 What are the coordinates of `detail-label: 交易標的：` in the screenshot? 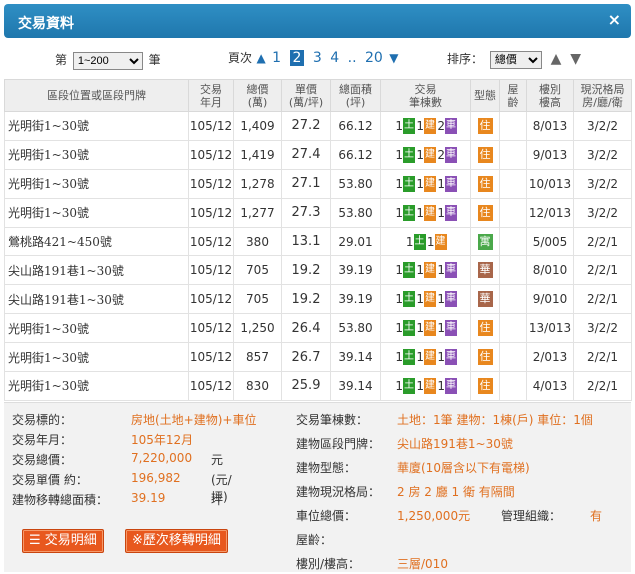 It's located at (42, 420).